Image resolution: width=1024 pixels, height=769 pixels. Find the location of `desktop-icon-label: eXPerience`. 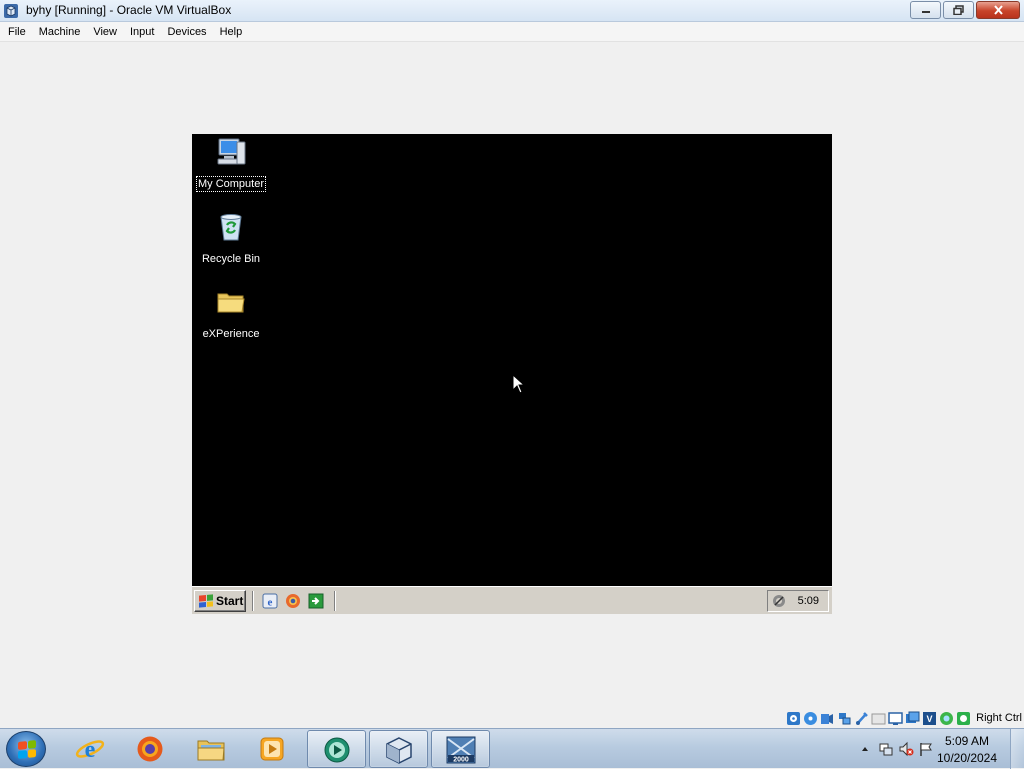

desktop-icon-label: eXPerience is located at coordinates (231, 334).